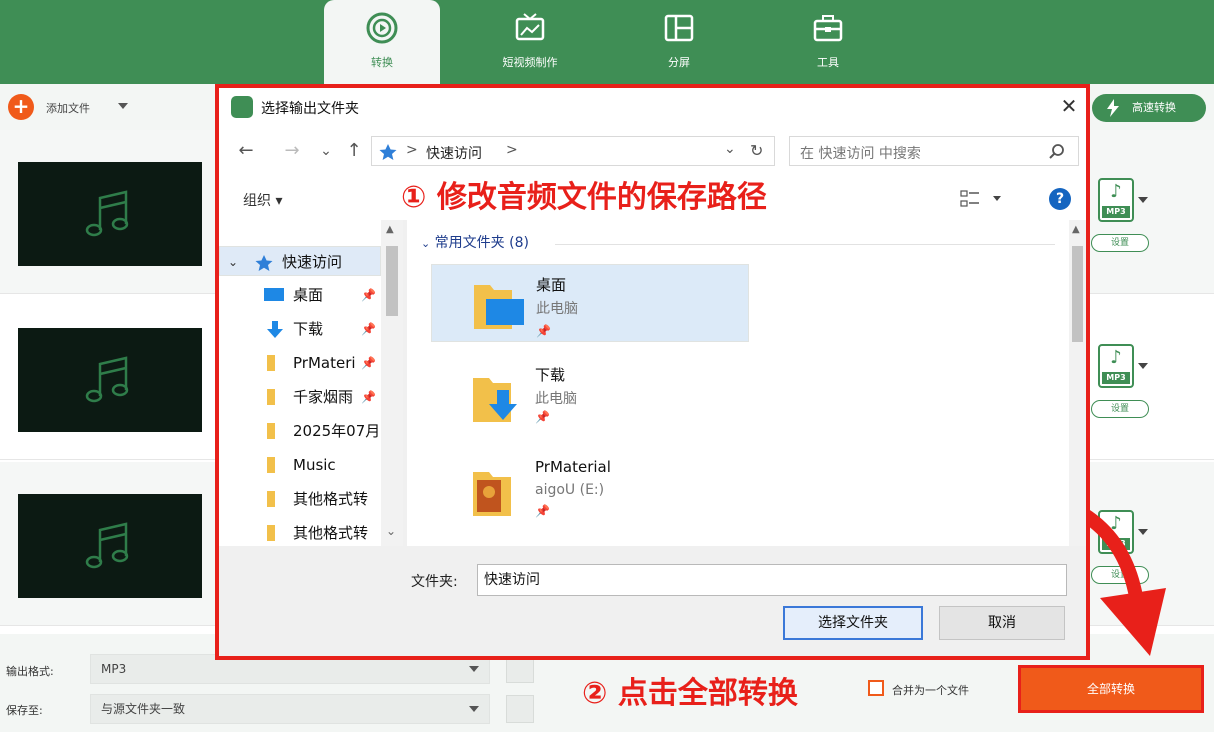  Describe the element at coordinates (310, 109) in the screenshot. I see `dialog-title: 选择输出文件夹` at that location.